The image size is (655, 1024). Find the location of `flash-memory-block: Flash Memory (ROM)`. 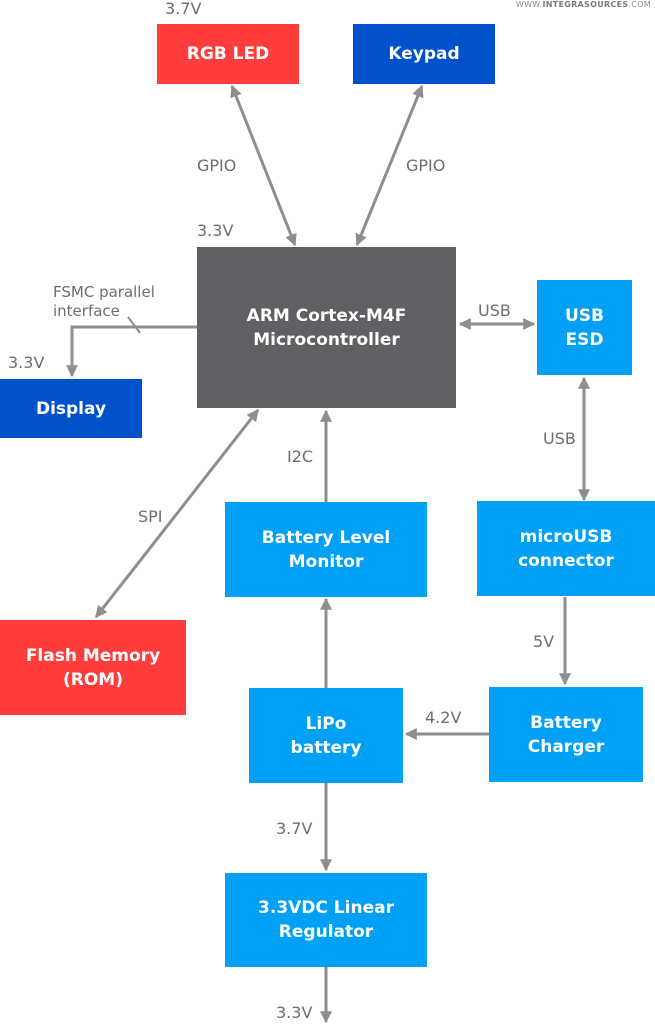

flash-memory-block: Flash Memory (ROM) is located at coordinates (93, 667).